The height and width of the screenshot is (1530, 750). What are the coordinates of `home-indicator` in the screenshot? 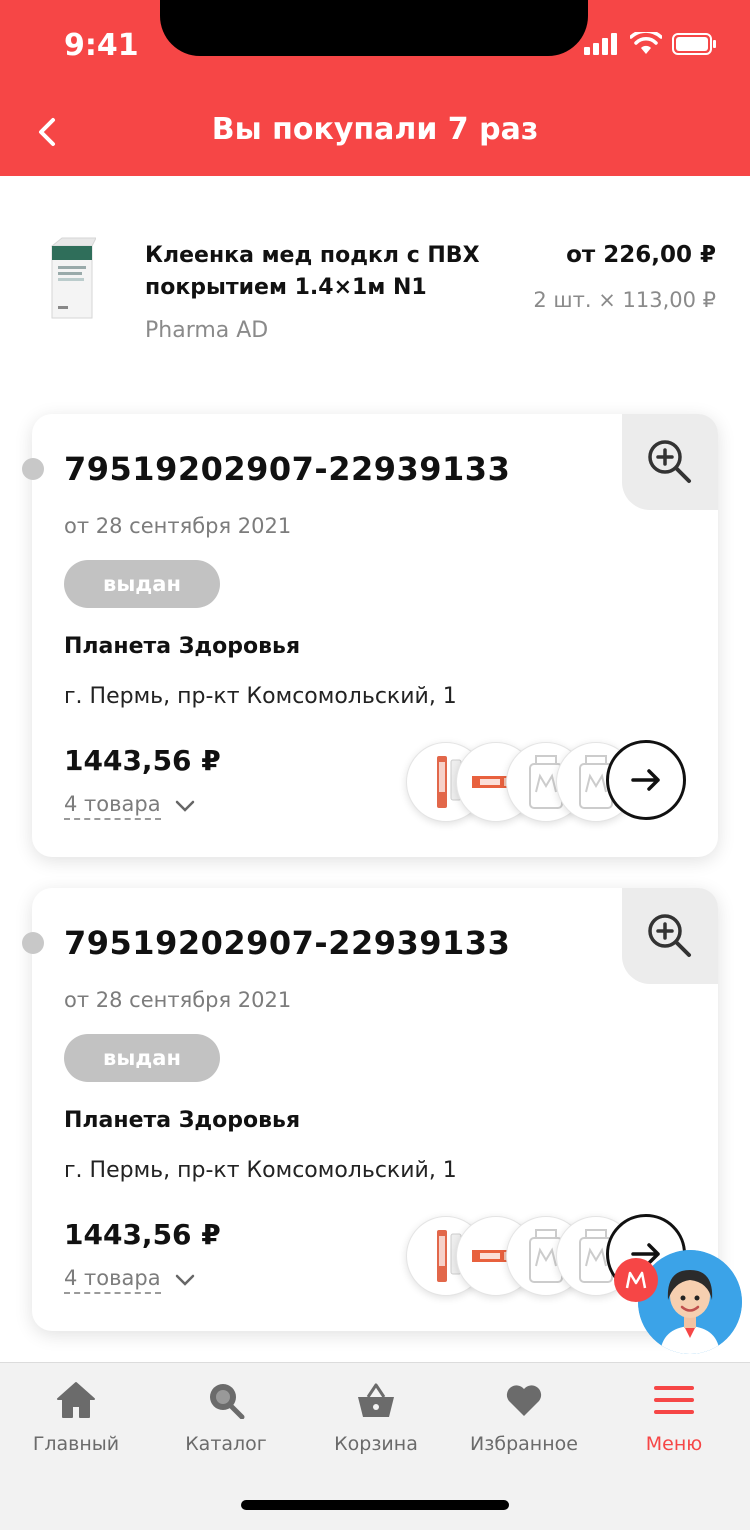 It's located at (375, 1505).